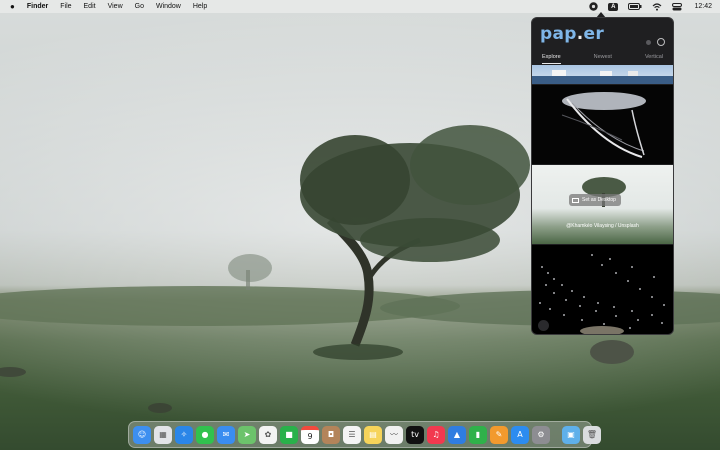 This screenshot has width=720, height=450. Describe the element at coordinates (593, 6) in the screenshot. I see `paper-status-icon` at that location.